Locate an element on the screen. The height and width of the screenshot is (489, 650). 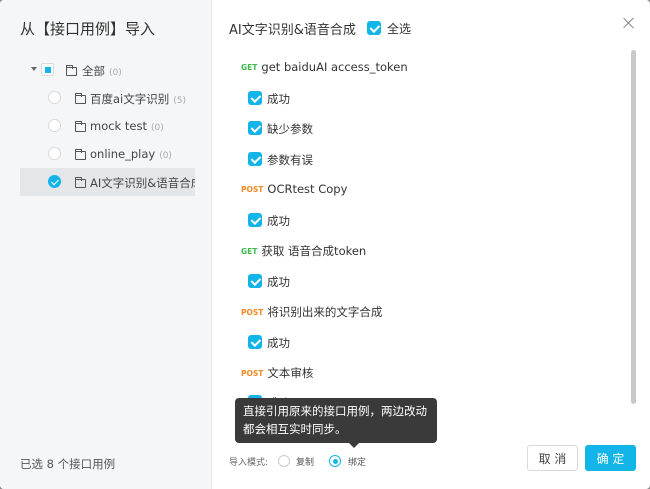
cancel-button: 取 消 is located at coordinates (552, 458).